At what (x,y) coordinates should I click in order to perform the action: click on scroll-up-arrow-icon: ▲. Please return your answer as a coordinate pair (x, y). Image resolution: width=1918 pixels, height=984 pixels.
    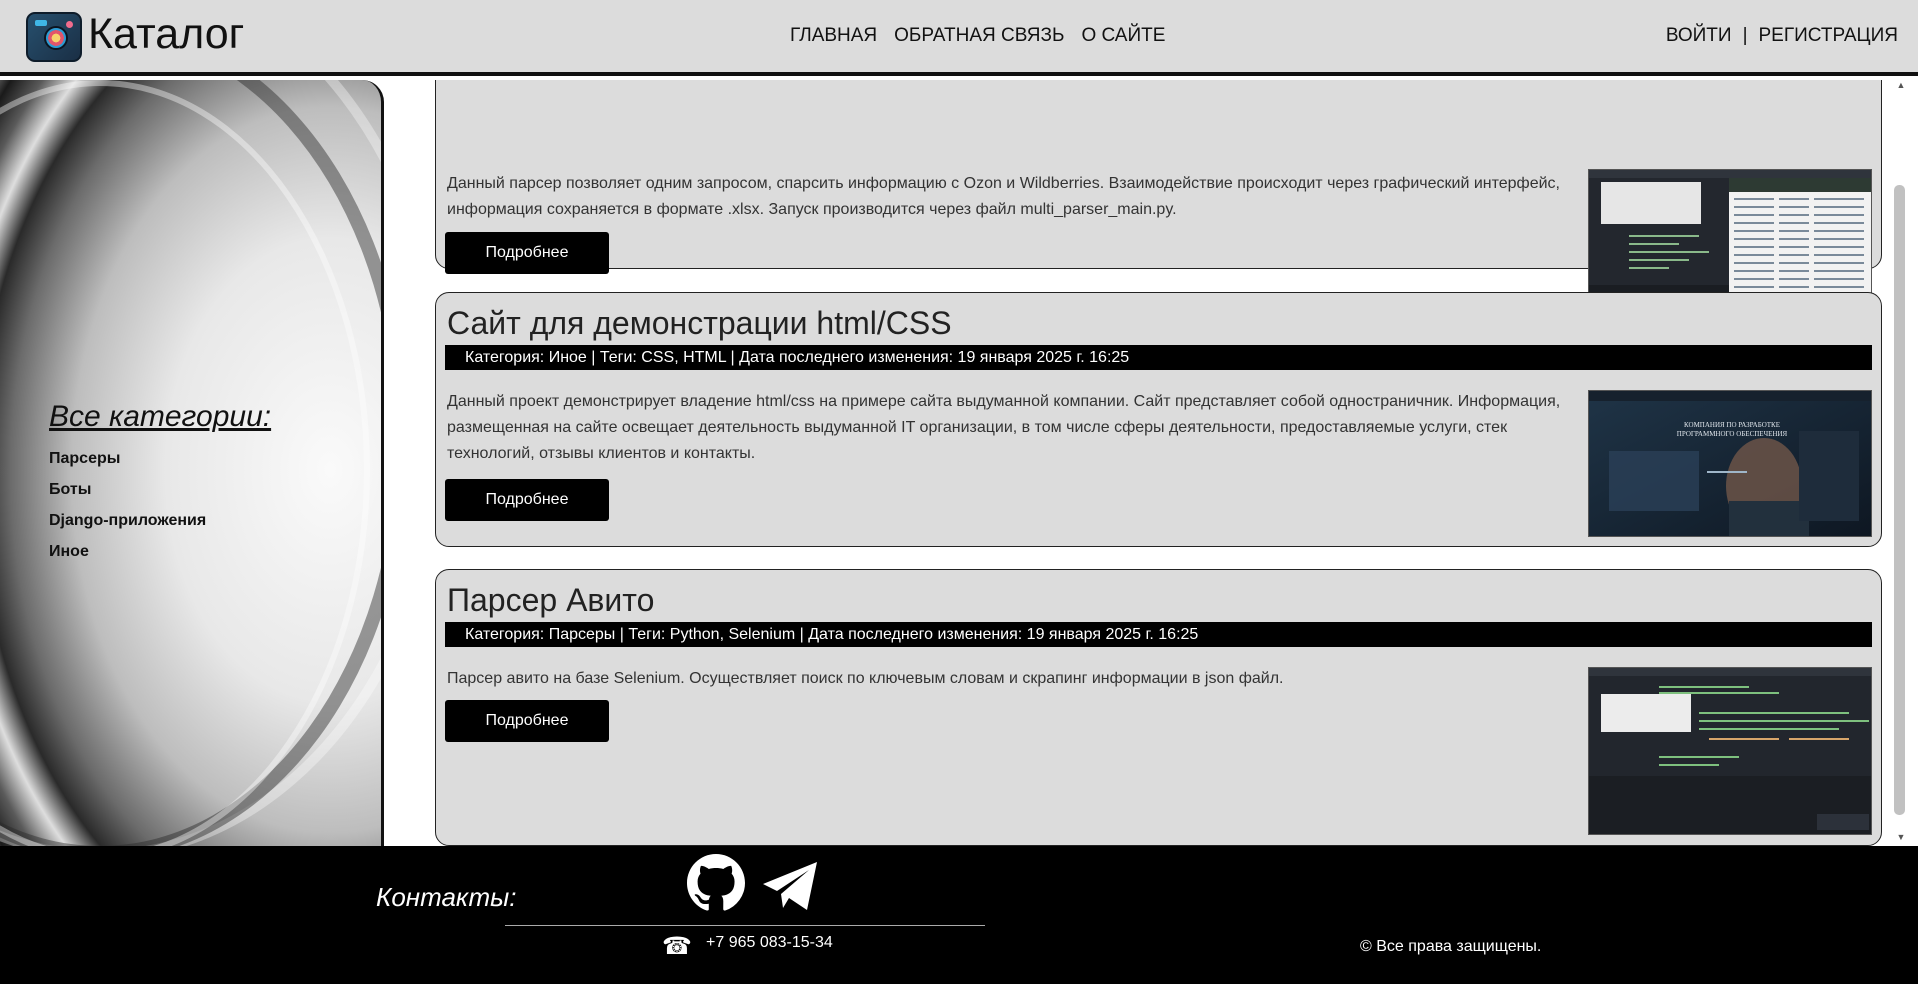
    Looking at the image, I should click on (1901, 87).